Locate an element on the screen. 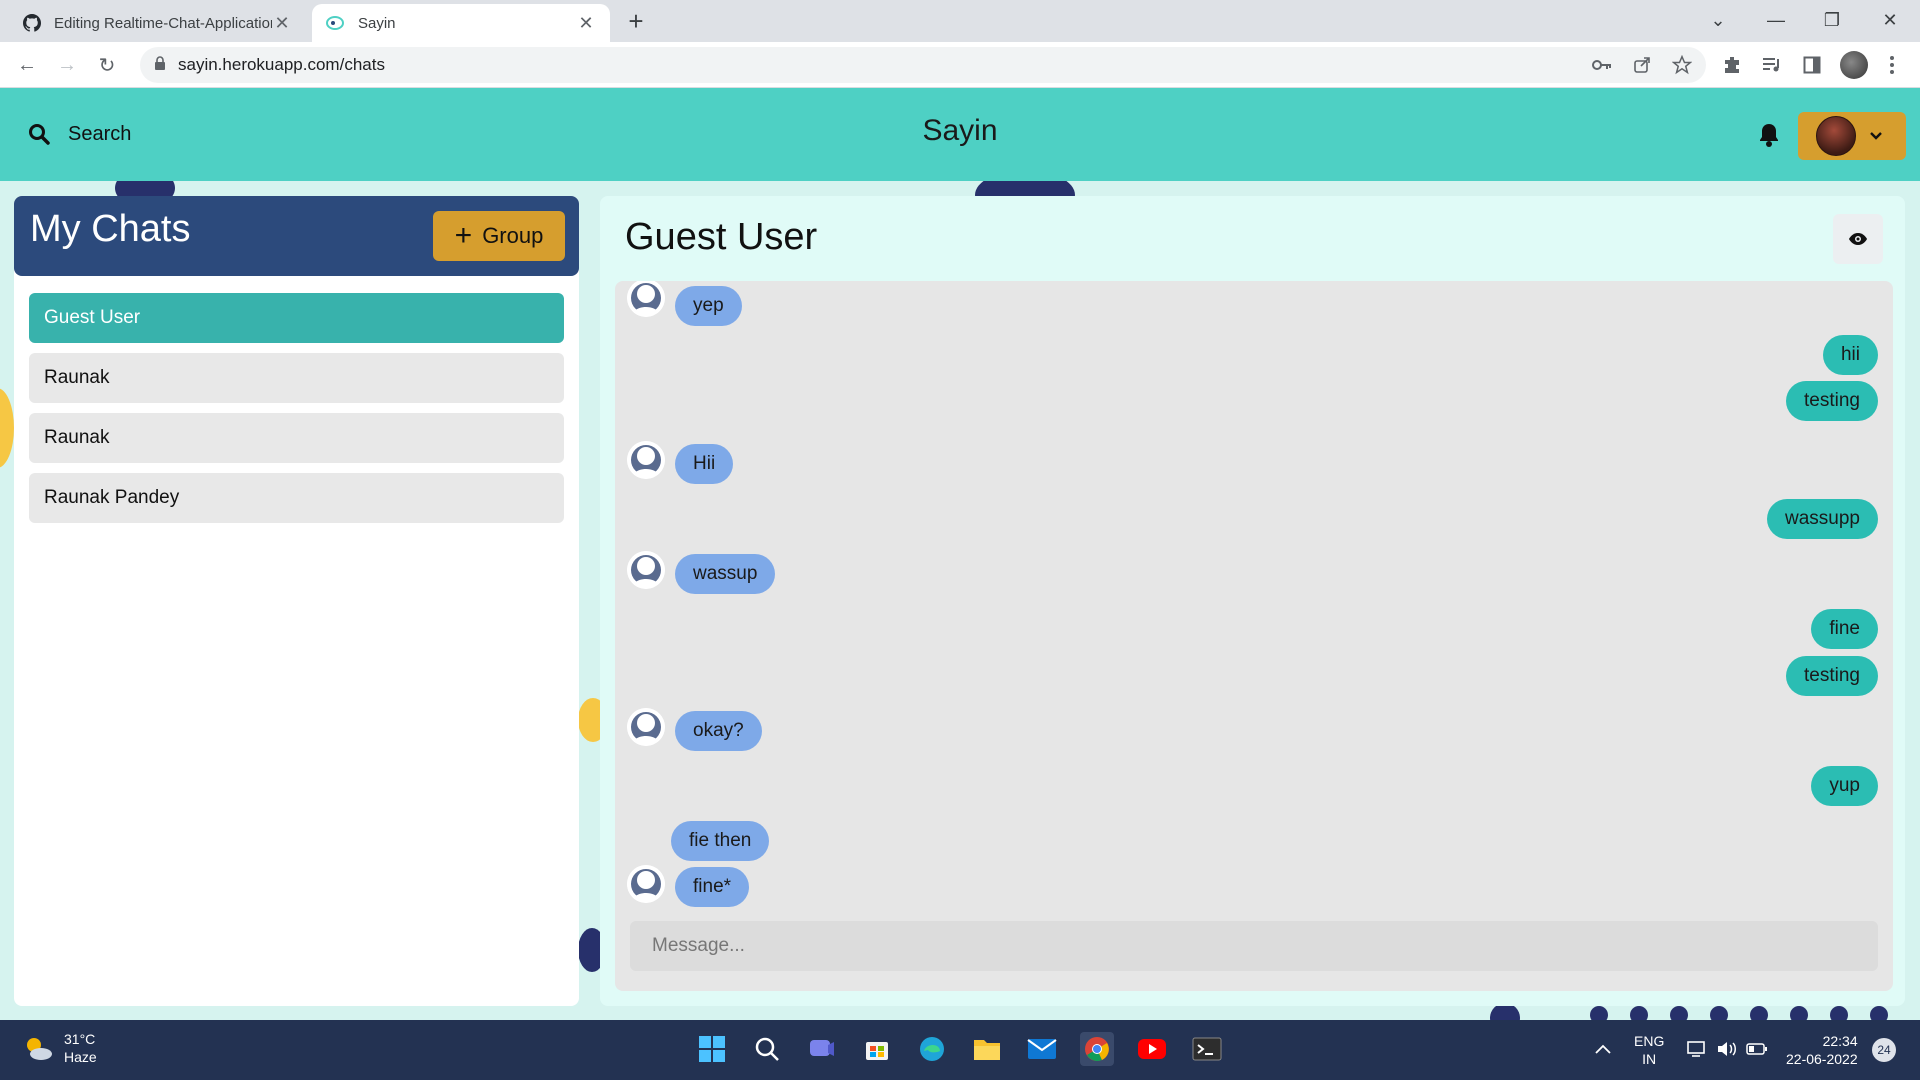 The width and height of the screenshot is (1920, 1080). language-code: ENG is located at coordinates (1649, 1041).